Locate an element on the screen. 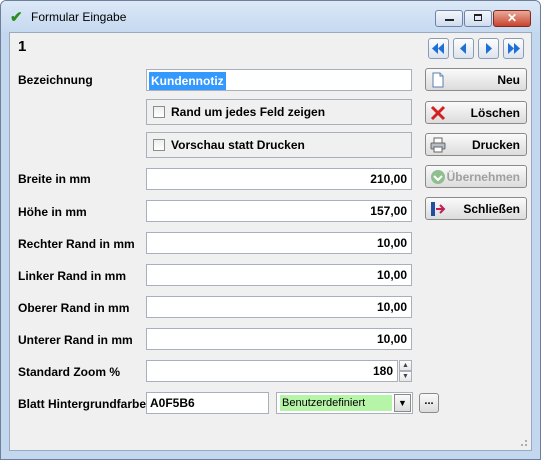 Image resolution: width=541 pixels, height=460 pixels. rand-checkbox is located at coordinates (159, 112).